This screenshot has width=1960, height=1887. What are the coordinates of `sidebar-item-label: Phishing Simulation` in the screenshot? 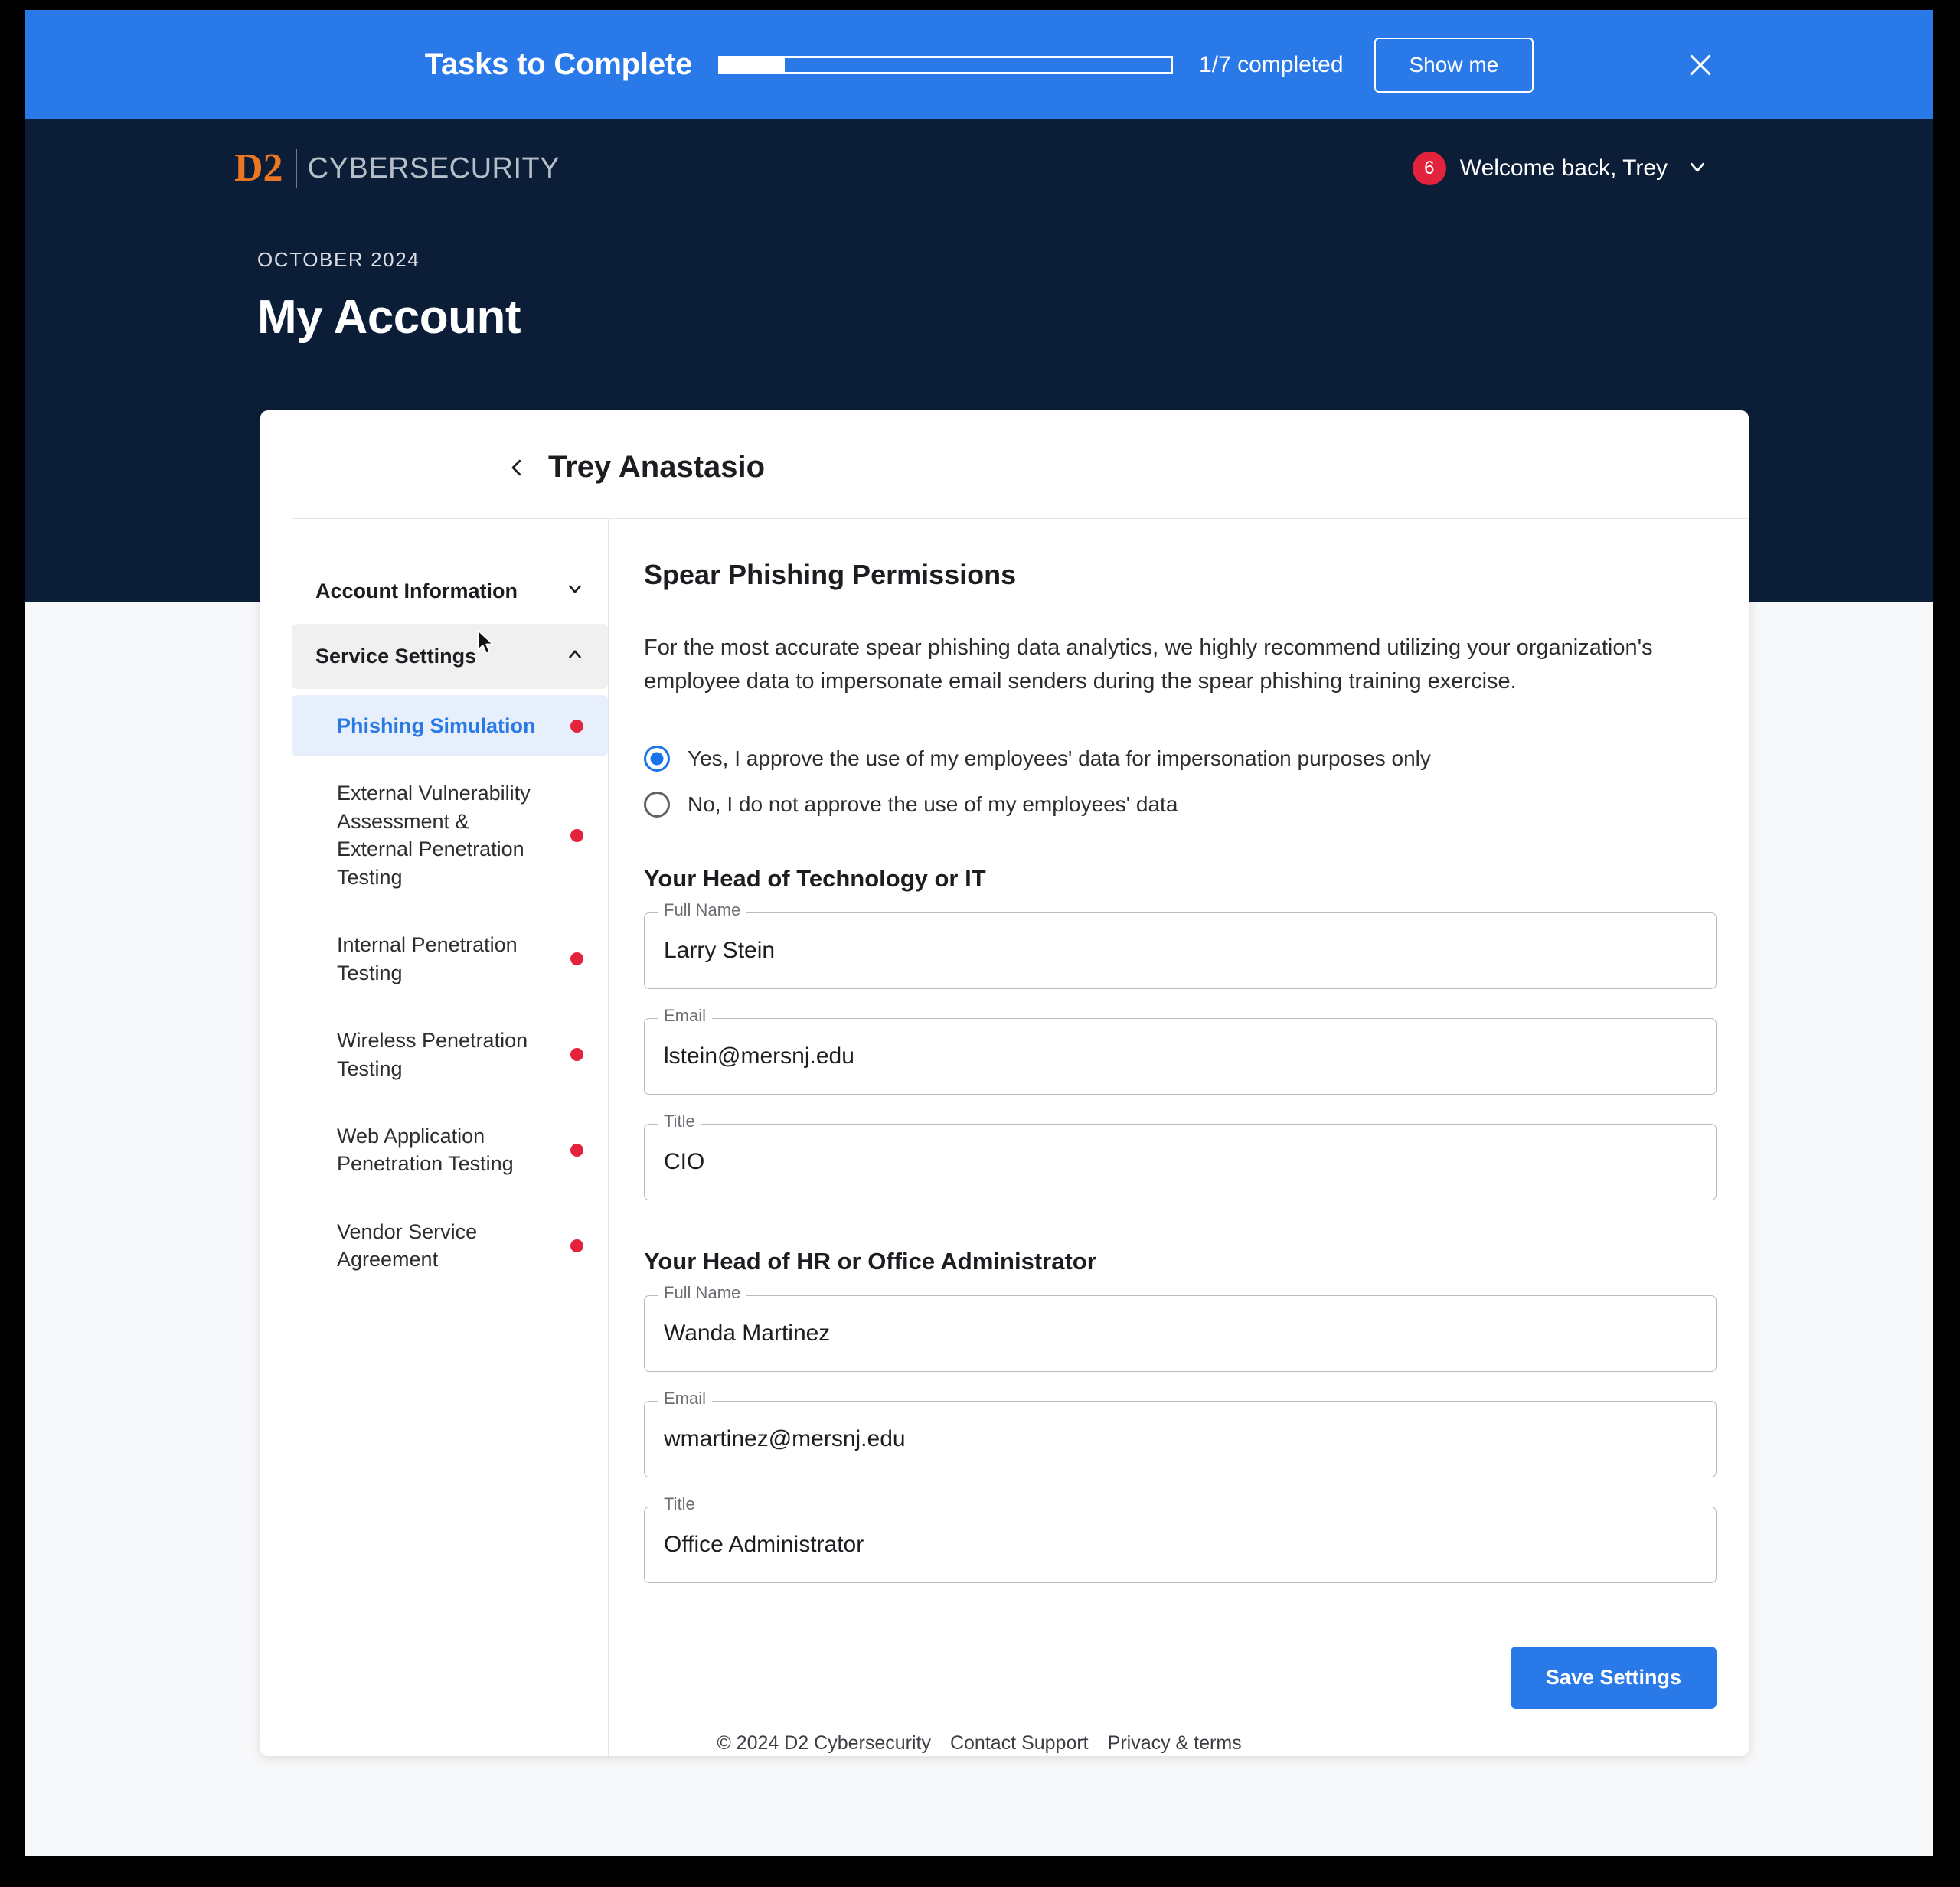 It's located at (436, 725).